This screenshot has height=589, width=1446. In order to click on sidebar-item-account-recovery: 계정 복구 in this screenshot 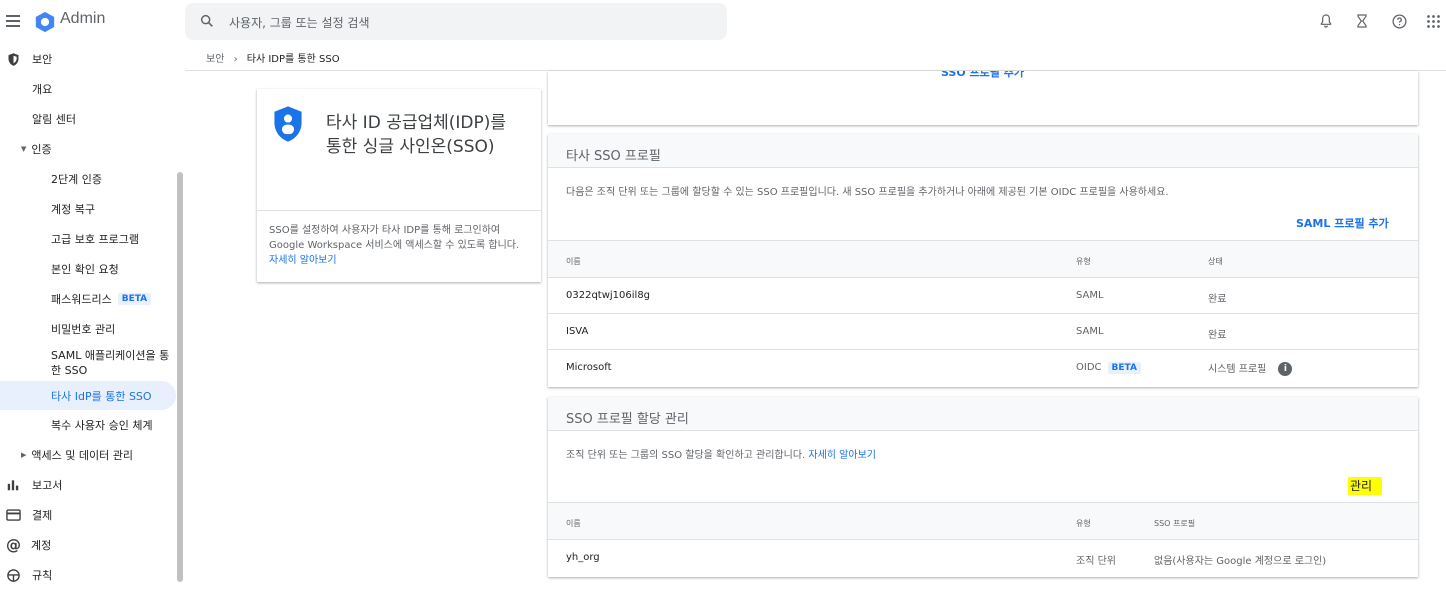, I will do `click(88, 209)`.